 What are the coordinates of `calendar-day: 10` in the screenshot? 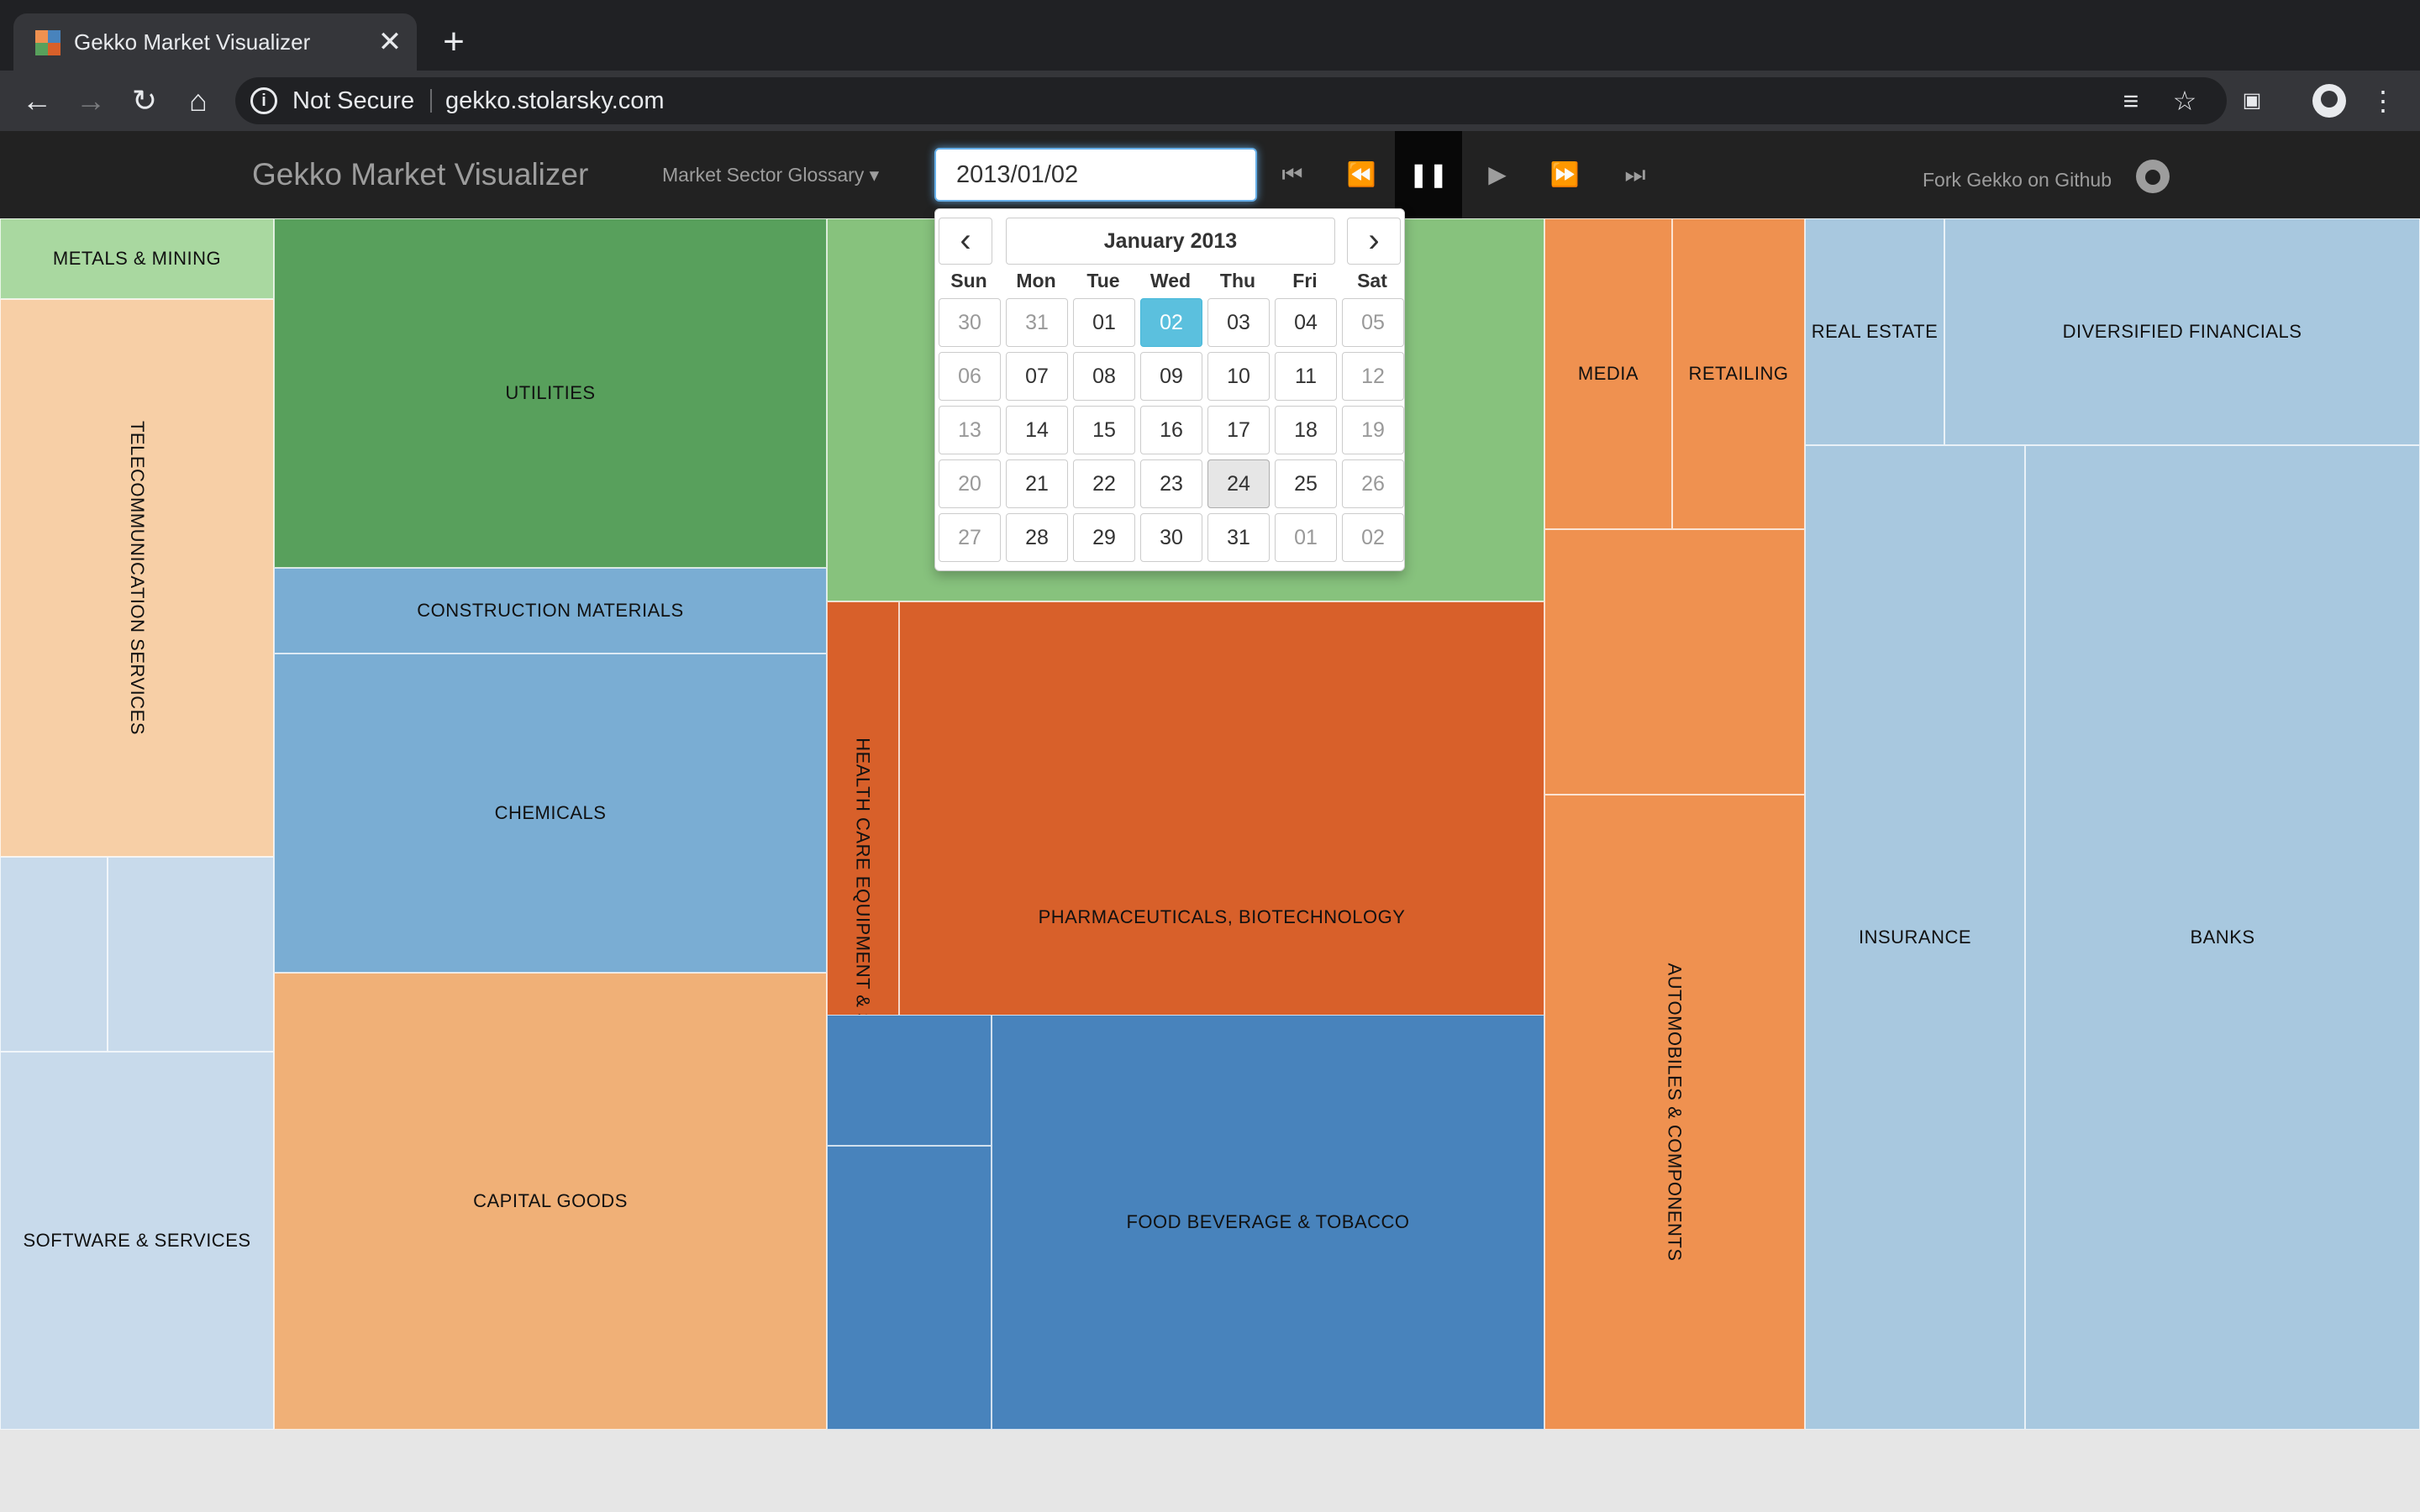 It's located at (1238, 376).